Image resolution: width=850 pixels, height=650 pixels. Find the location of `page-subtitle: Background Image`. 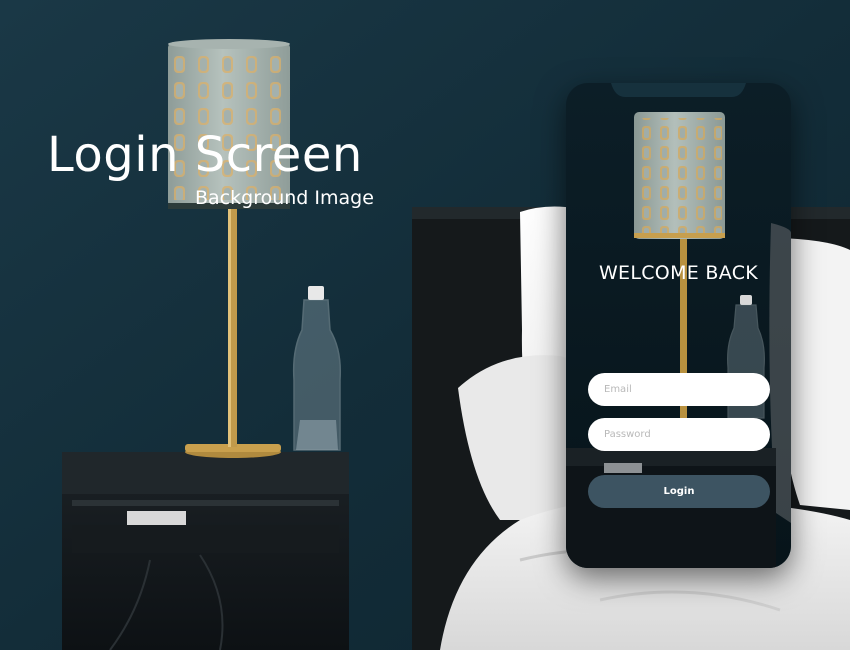

page-subtitle: Background Image is located at coordinates (284, 198).